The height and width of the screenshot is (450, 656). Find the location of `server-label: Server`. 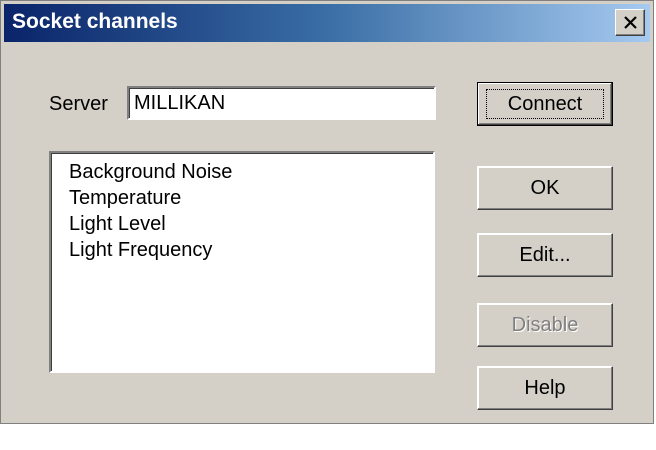

server-label: Server is located at coordinates (78, 104).